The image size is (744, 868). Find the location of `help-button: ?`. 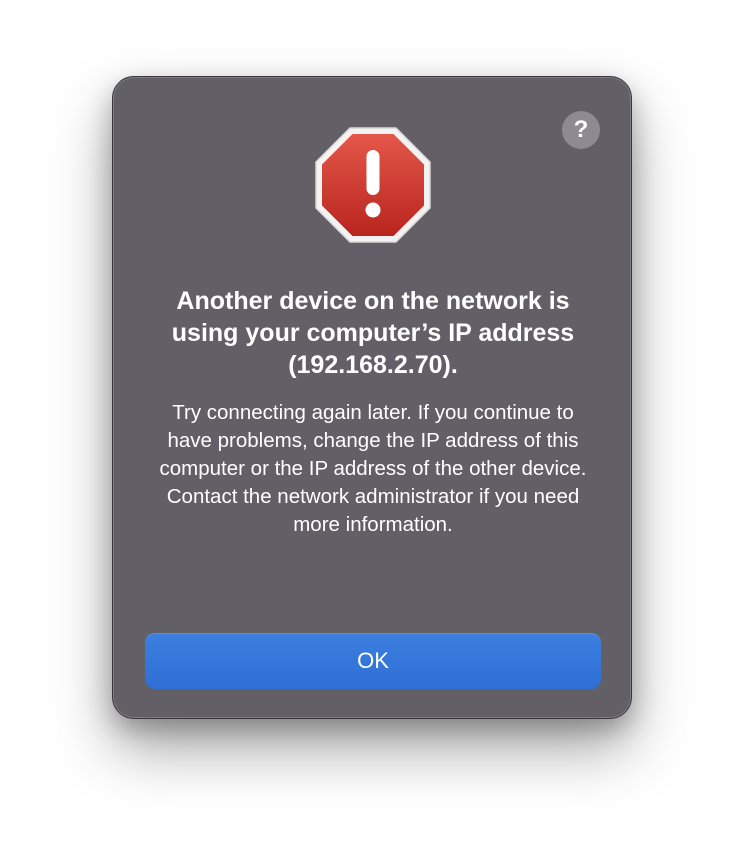

help-button: ? is located at coordinates (581, 130).